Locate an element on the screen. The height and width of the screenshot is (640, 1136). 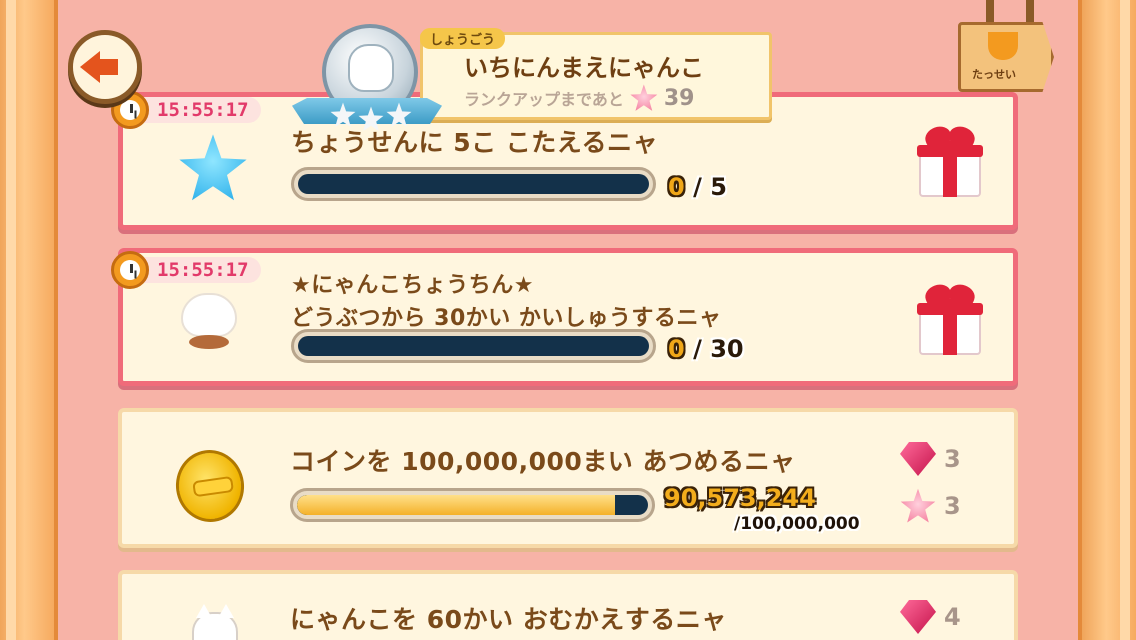
quest-title: ★にゃんこちょうちん★ どうぶつから 30かい かいしゅうするニャ is located at coordinates (506, 302).